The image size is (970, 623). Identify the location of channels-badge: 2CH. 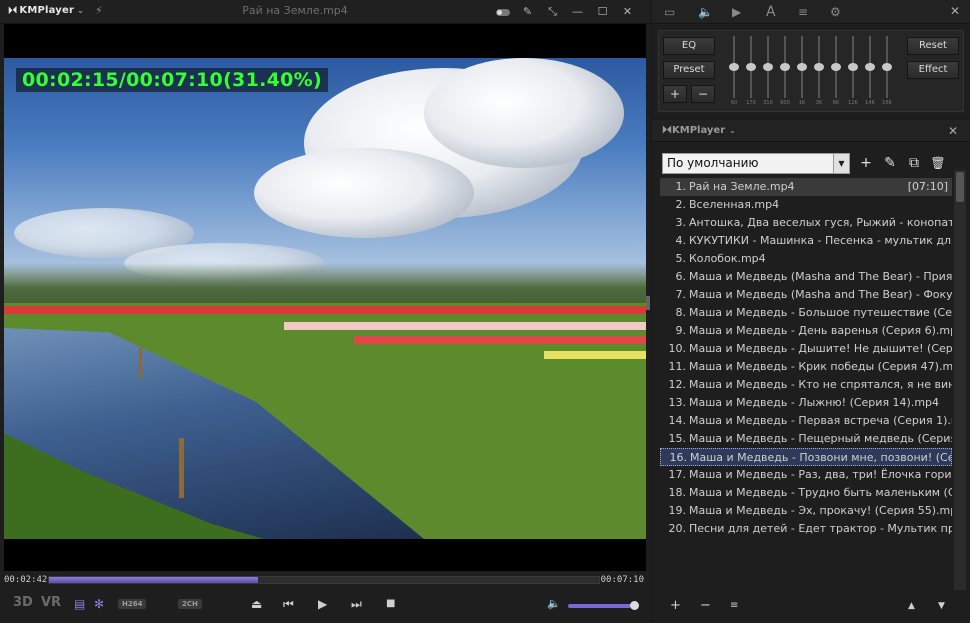
(190, 604).